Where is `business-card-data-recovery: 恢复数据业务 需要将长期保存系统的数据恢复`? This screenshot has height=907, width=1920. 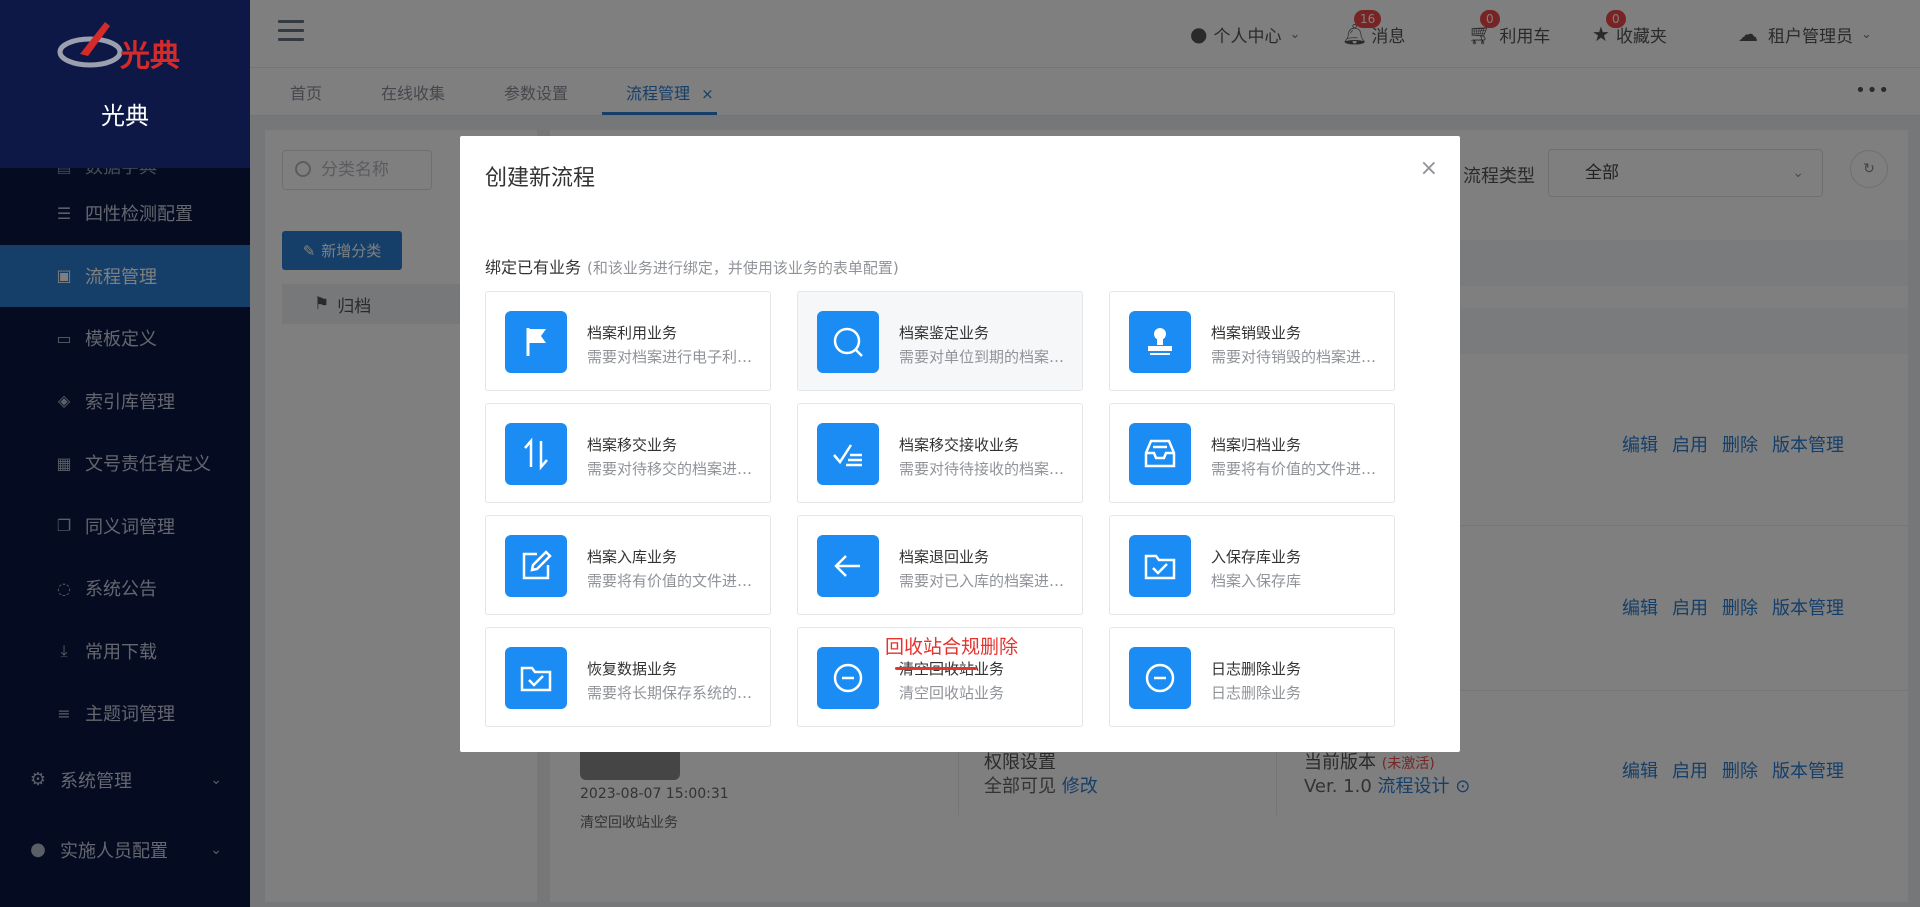 business-card-data-recovery: 恢复数据业务 需要将长期保存系统的数据恢复 is located at coordinates (628, 677).